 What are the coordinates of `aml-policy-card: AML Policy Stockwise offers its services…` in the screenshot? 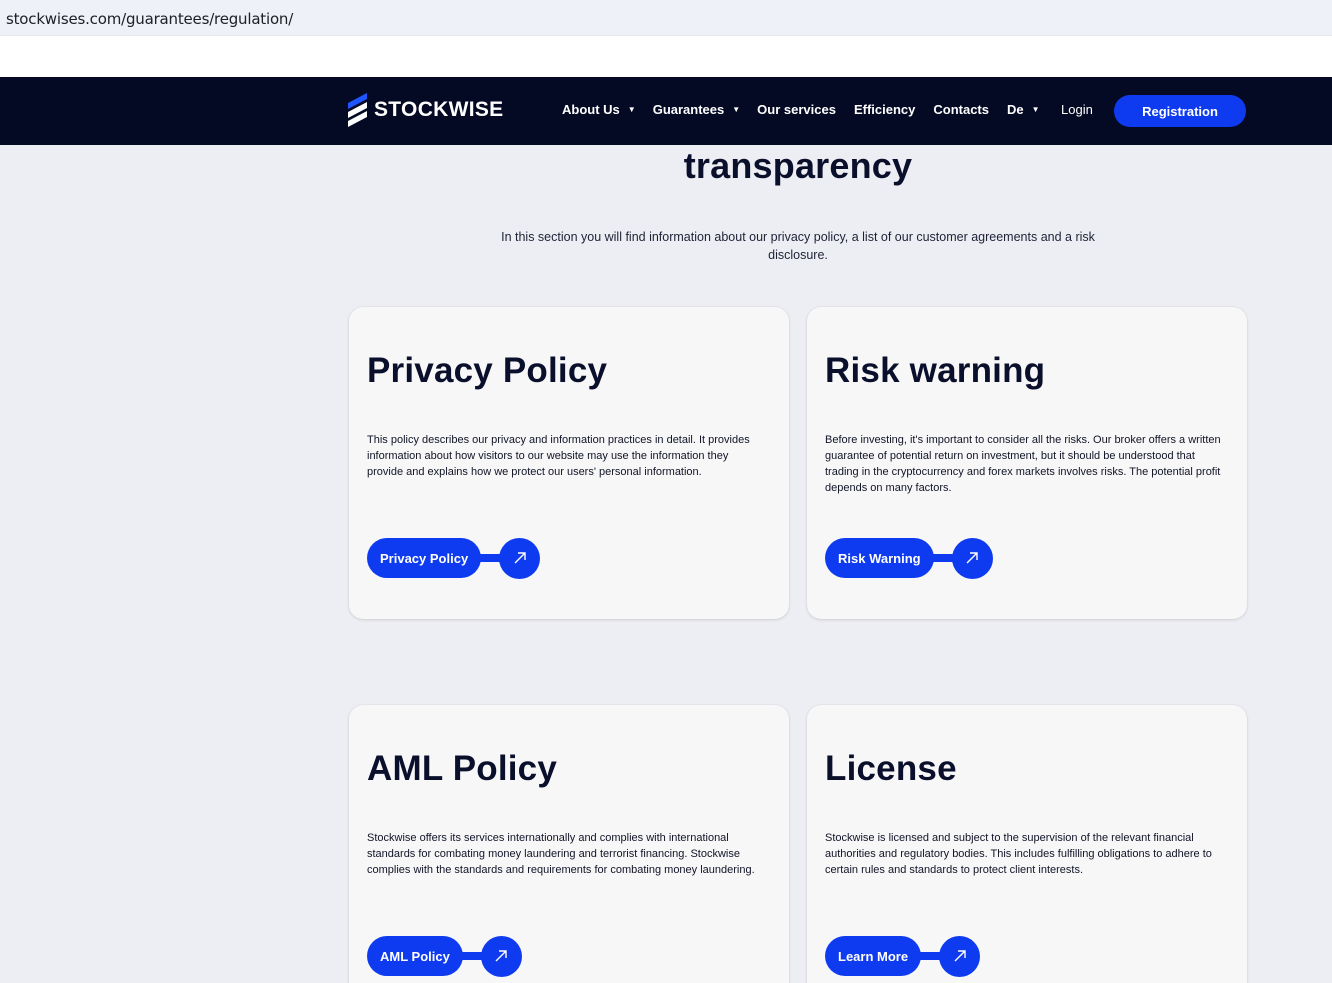 It's located at (569, 844).